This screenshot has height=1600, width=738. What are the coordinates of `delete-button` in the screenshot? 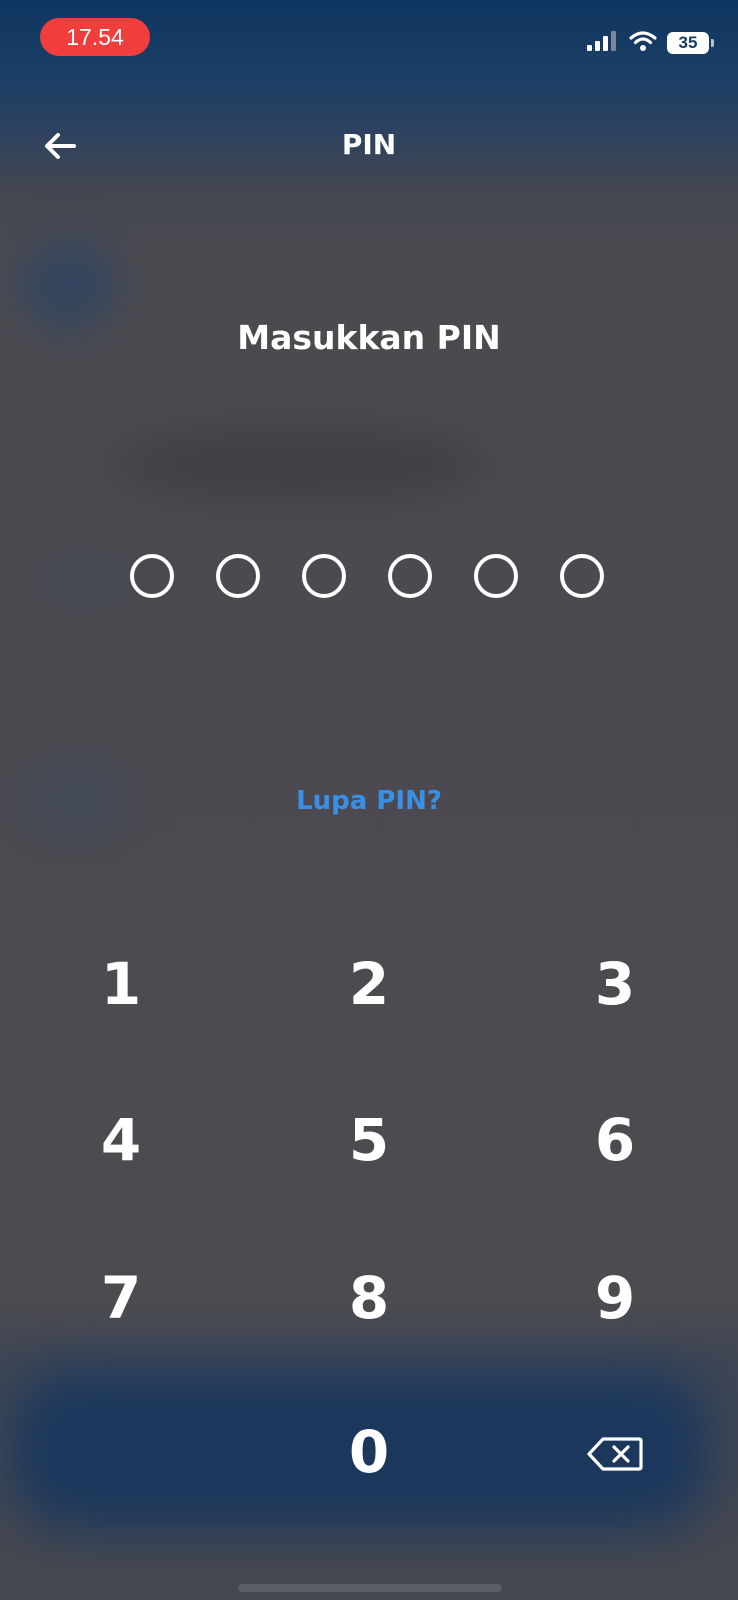 It's located at (615, 1452).